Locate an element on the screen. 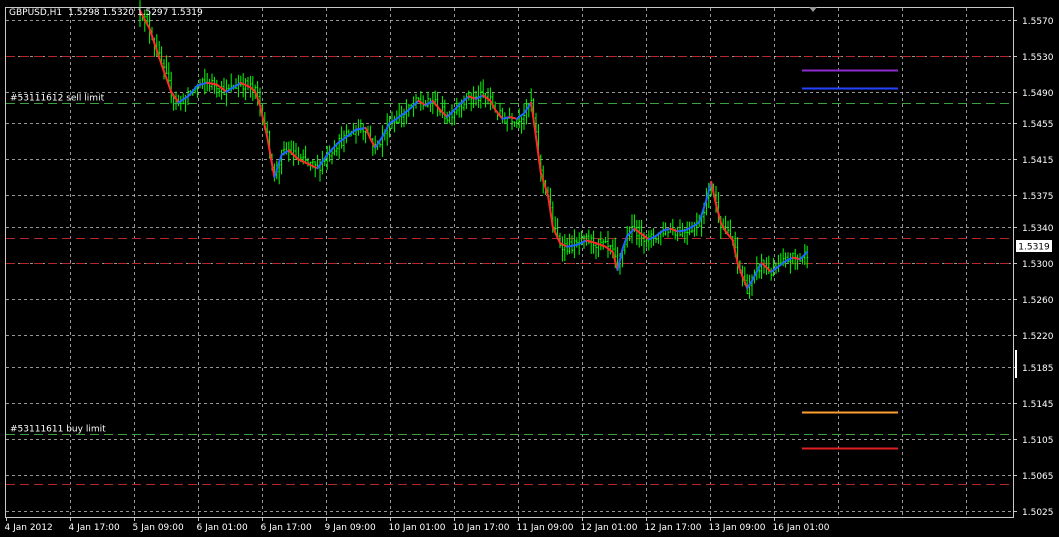 The image size is (1059, 537). price-tick-label: 1.5105 is located at coordinates (1038, 441).